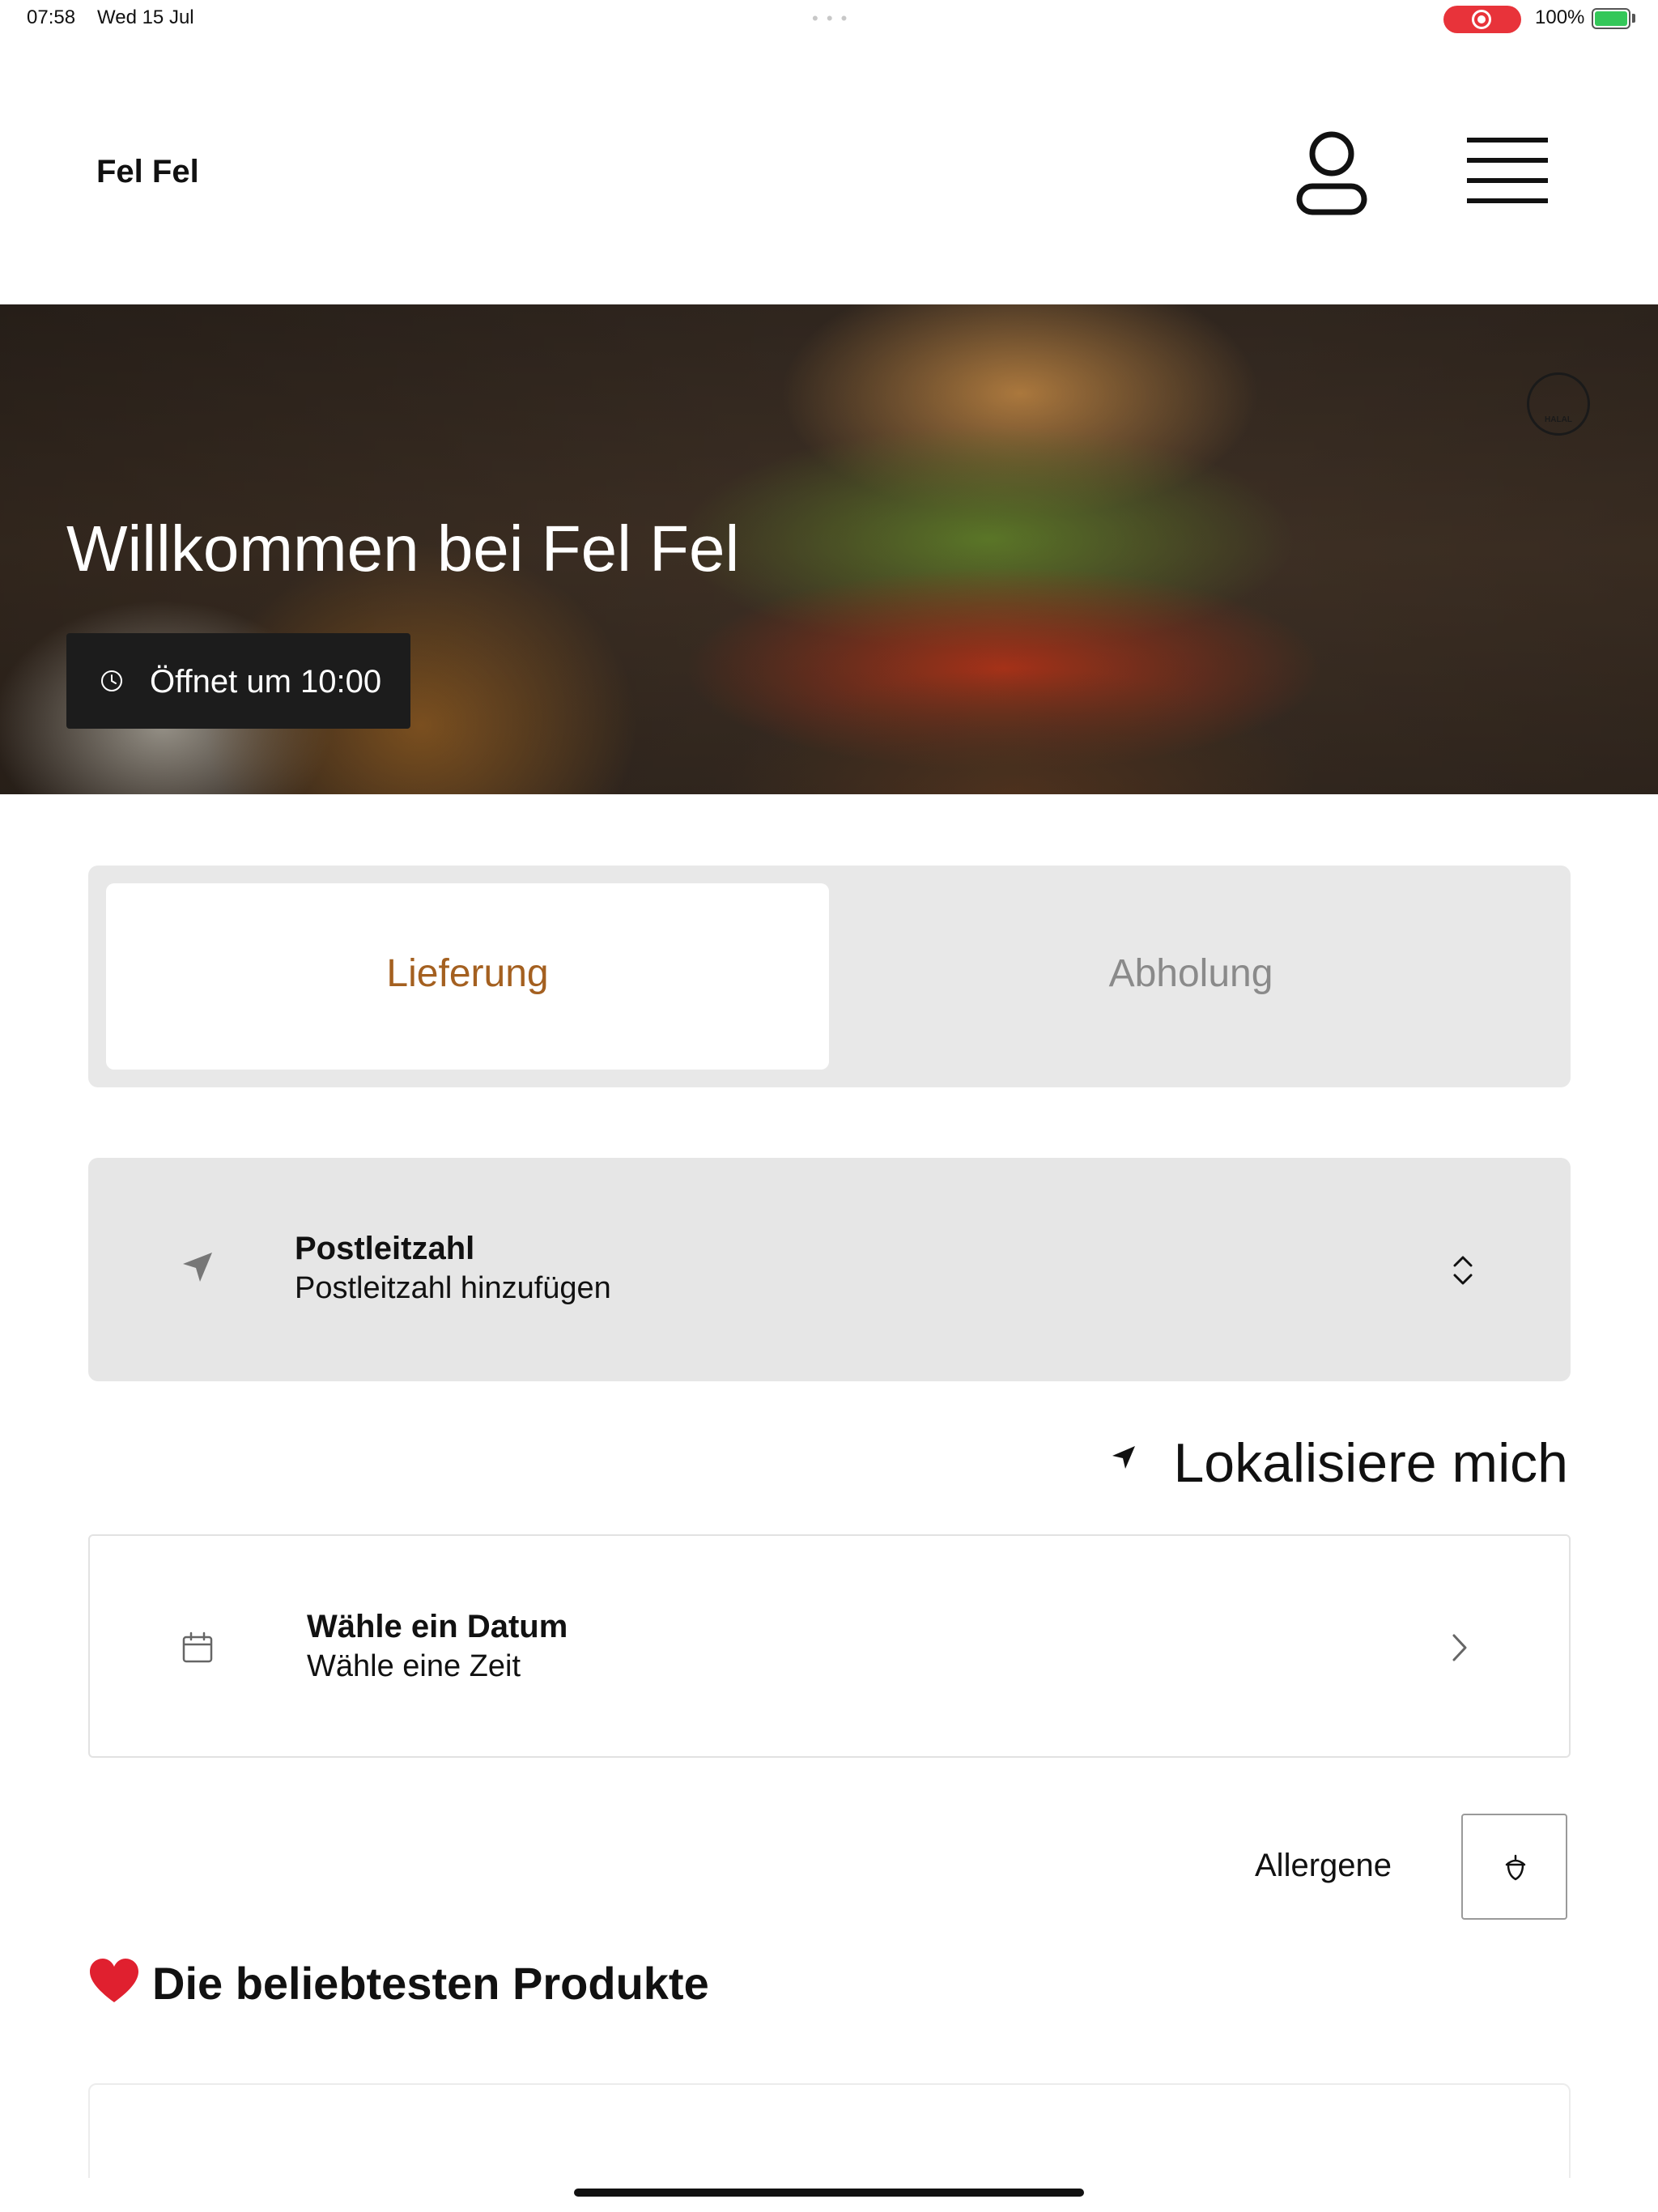 The height and width of the screenshot is (2212, 1658). Describe the element at coordinates (147, 172) in the screenshot. I see `app-title: Fel Fel` at that location.